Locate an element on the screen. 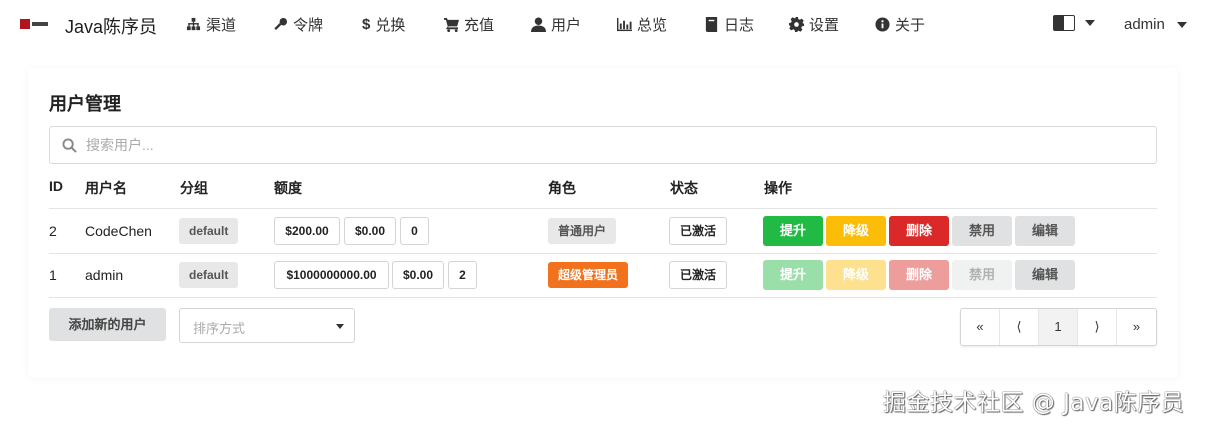 The width and height of the screenshot is (1215, 429). brand-name: Java陈序员 is located at coordinates (111, 26).